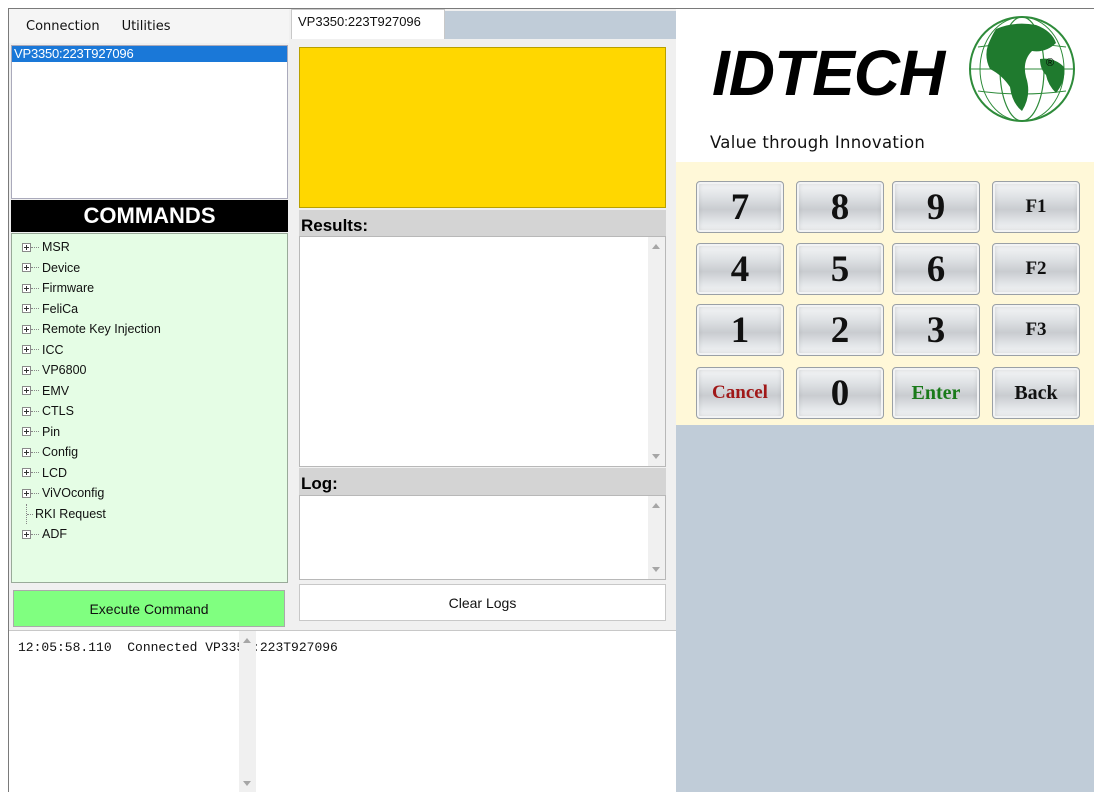 The width and height of the screenshot is (1094, 792). Describe the element at coordinates (149, 514) in the screenshot. I see `tree-item: RKI Request` at that location.